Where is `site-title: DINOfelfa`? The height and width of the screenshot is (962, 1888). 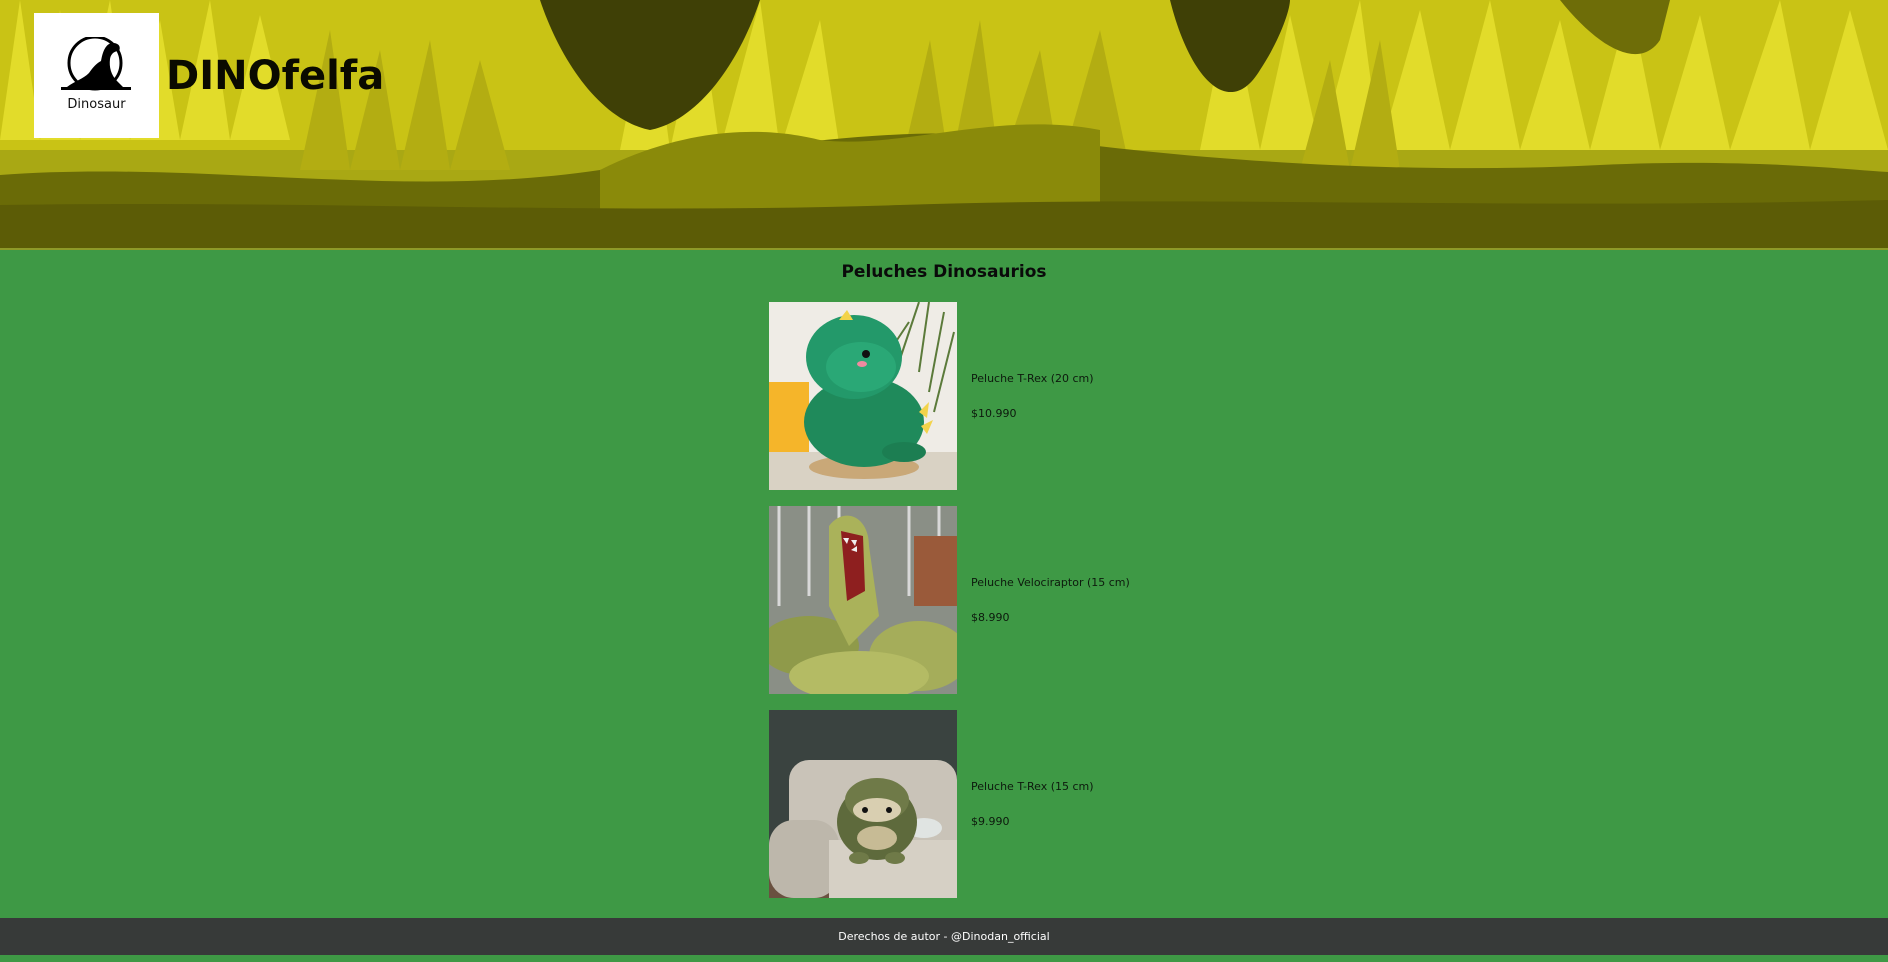
site-title: DINOfelfa is located at coordinates (275, 76).